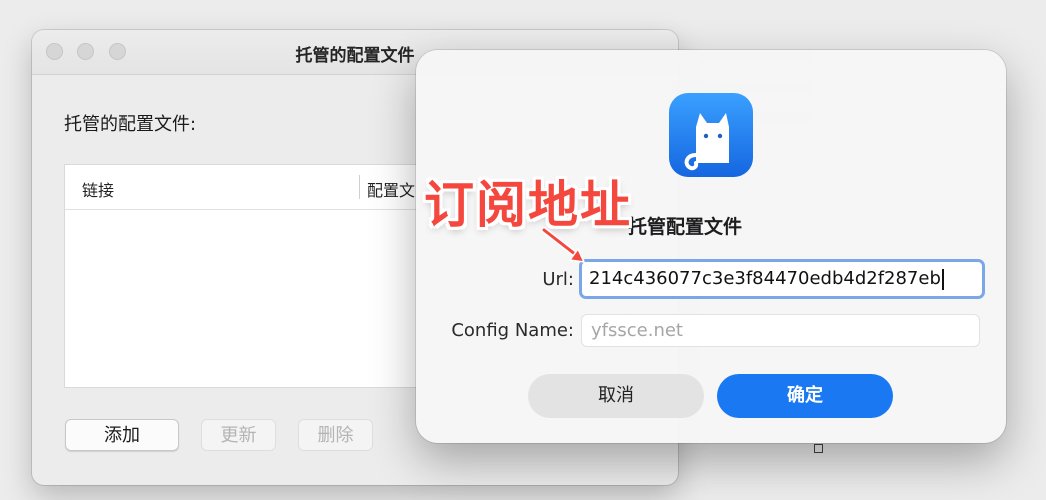  What do you see at coordinates (616, 396) in the screenshot?
I see `cancel-button: 取消` at bounding box center [616, 396].